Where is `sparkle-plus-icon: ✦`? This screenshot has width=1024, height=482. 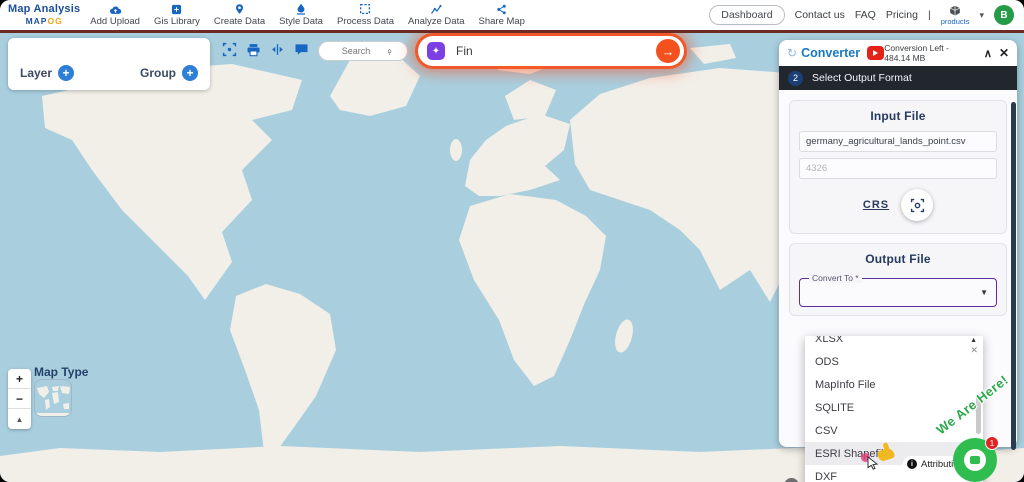 sparkle-plus-icon: ✦ is located at coordinates (436, 51).